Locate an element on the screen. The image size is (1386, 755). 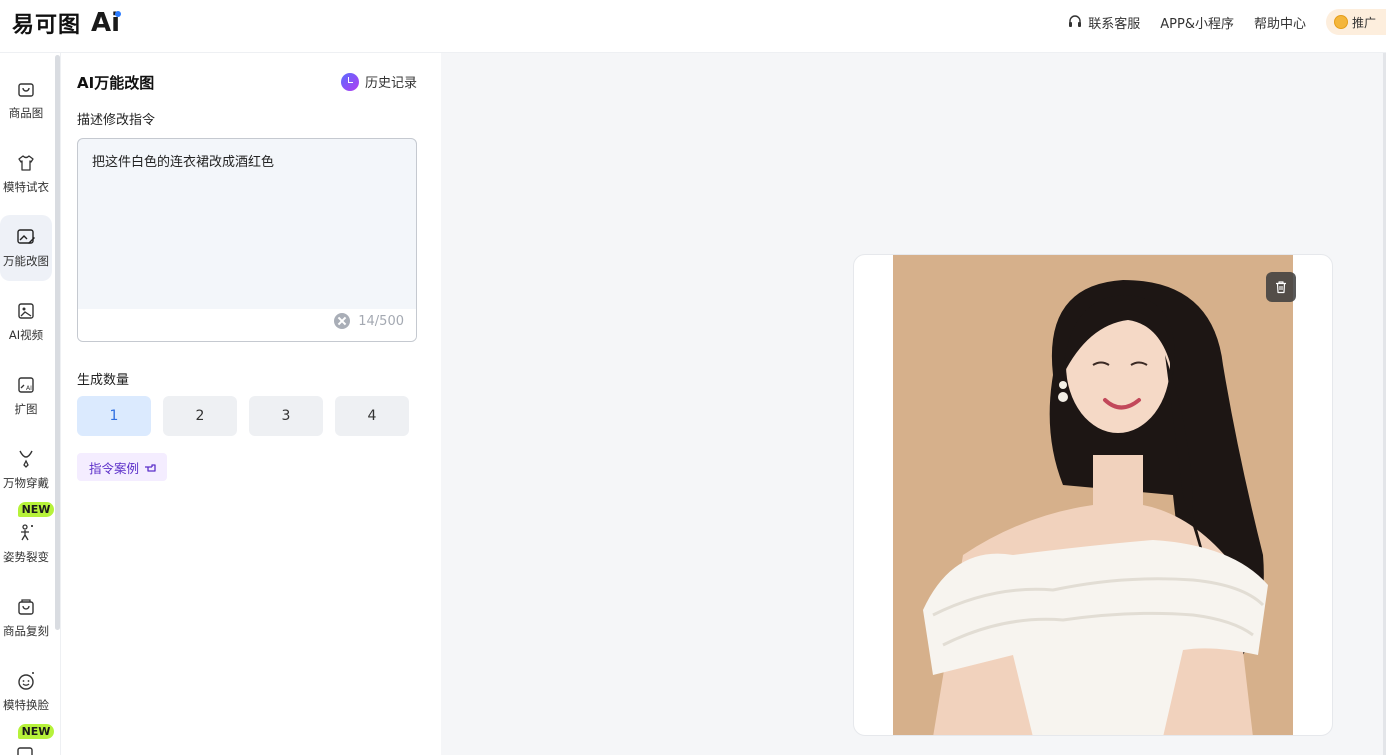
nav-contact-support: 联系客服 is located at coordinates (1103, 22).